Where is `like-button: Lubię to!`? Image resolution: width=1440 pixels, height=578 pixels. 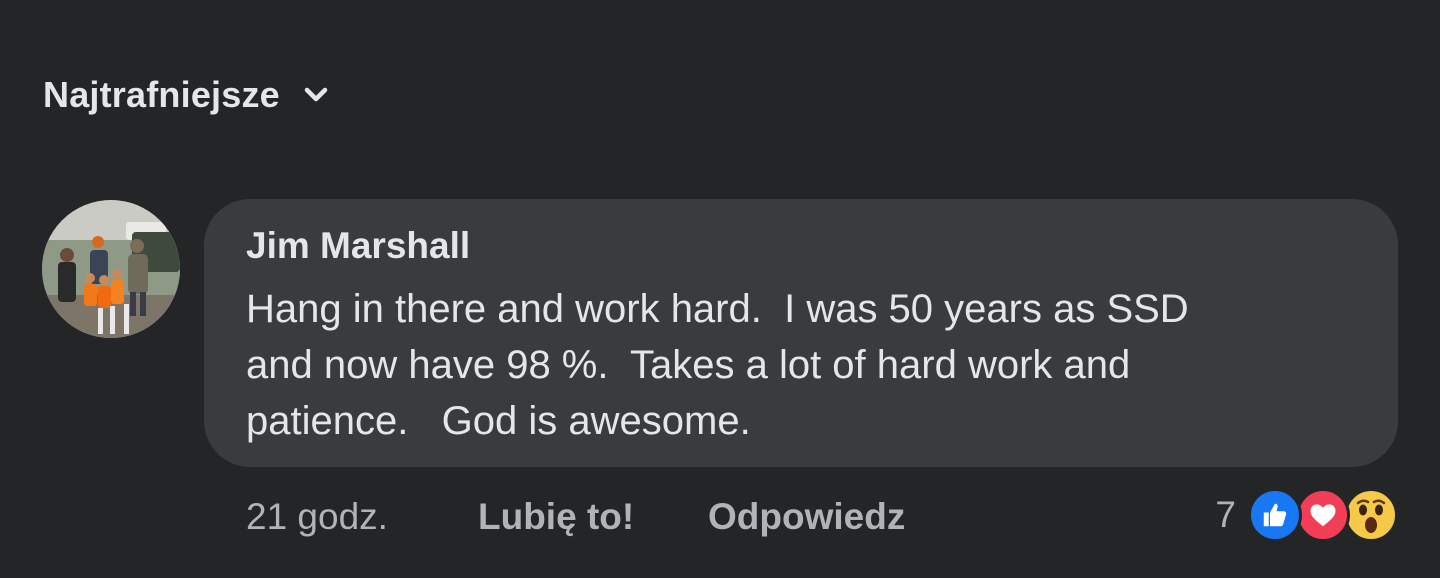 like-button: Lubię to! is located at coordinates (593, 517).